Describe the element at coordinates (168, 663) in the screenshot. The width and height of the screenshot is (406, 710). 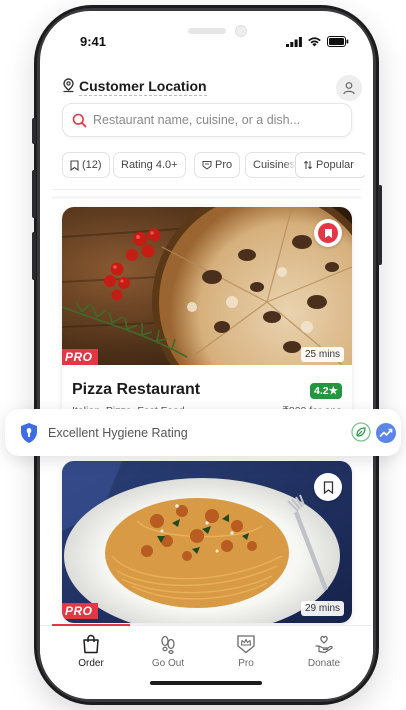
I see `tab-label: Go Out` at that location.